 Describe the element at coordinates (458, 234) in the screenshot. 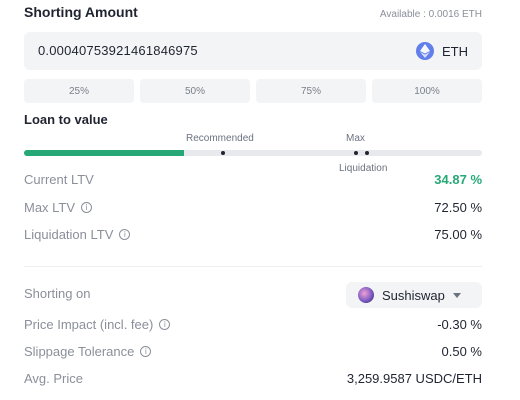

I see `liquidation-ltv-value: 75.00 %` at that location.